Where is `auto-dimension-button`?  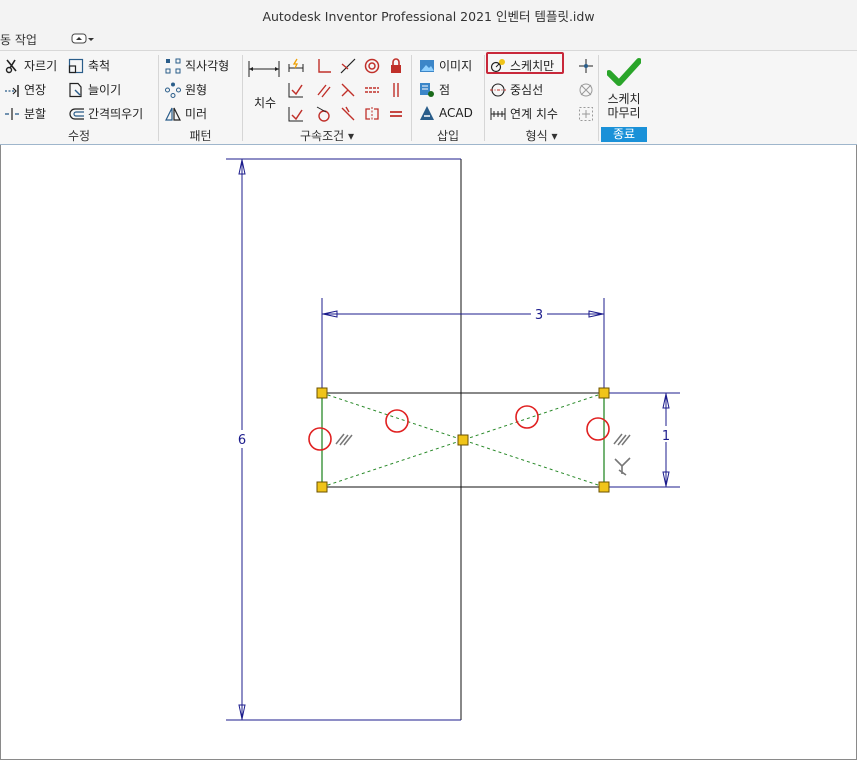 auto-dimension-button is located at coordinates (296, 66).